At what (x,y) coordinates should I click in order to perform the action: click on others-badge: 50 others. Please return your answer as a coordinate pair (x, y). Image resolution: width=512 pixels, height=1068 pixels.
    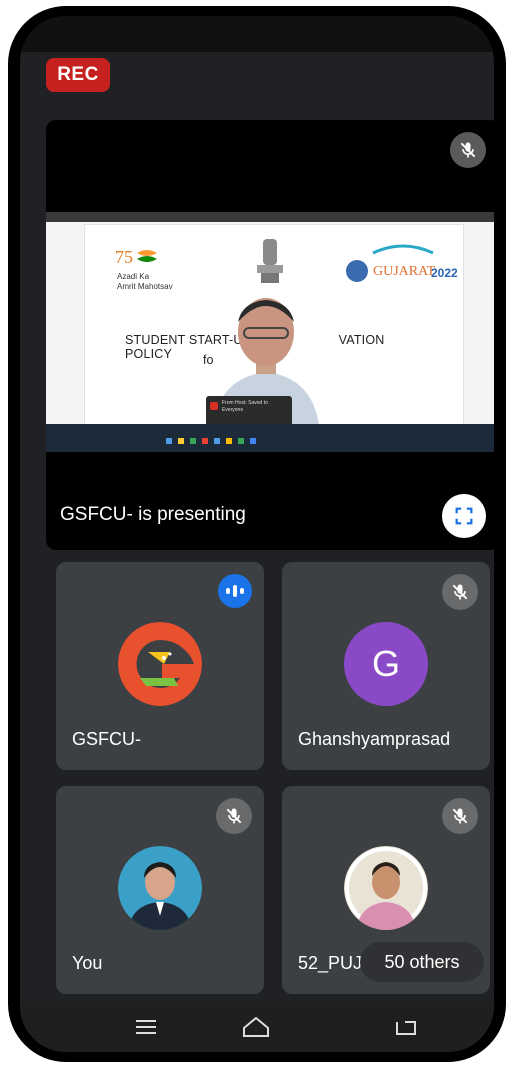
    Looking at the image, I should click on (422, 962).